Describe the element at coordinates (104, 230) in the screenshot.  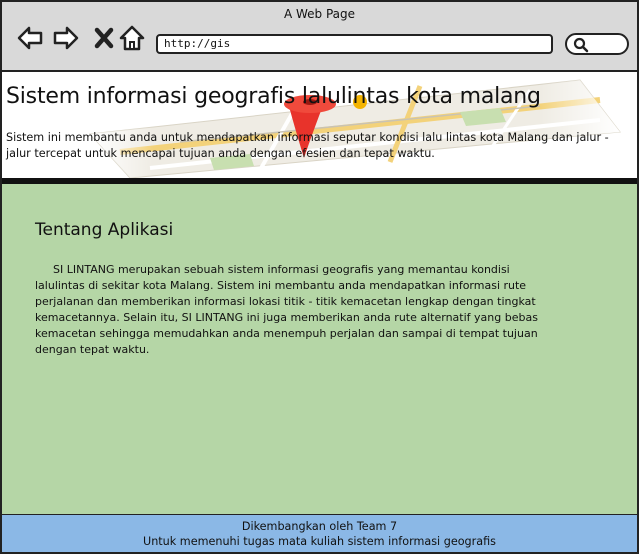
I see `about-heading: Tentang Aplikasi` at that location.